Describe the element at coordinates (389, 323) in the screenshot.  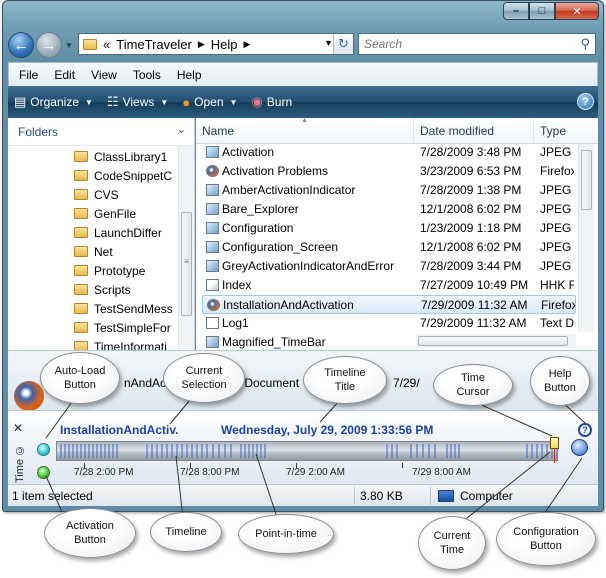
I see `file-row: Log1 7/29/2009 11:32 AM Text Do` at that location.